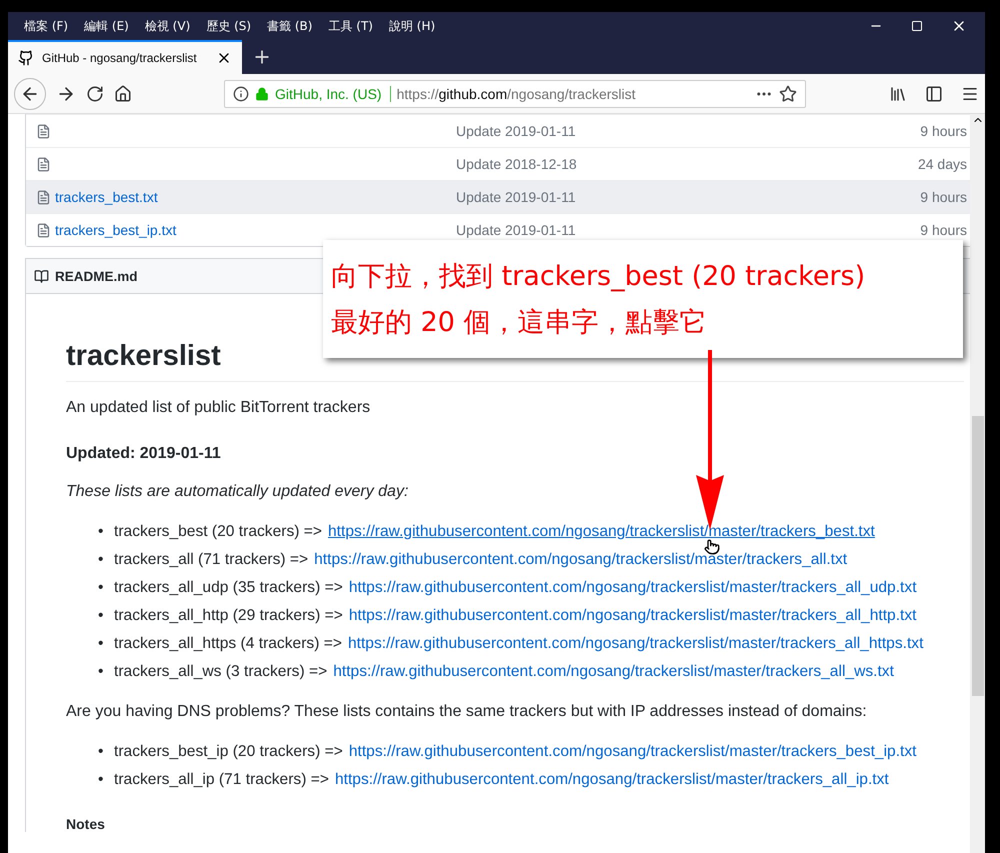  What do you see at coordinates (120, 58) in the screenshot?
I see `tab-title: GitHub - ngosang/trackerslist` at bounding box center [120, 58].